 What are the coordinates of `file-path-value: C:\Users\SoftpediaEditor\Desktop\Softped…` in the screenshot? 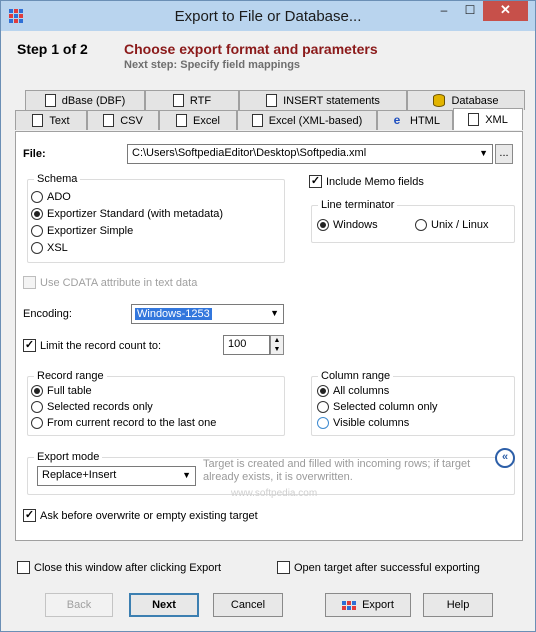 It's located at (249, 153).